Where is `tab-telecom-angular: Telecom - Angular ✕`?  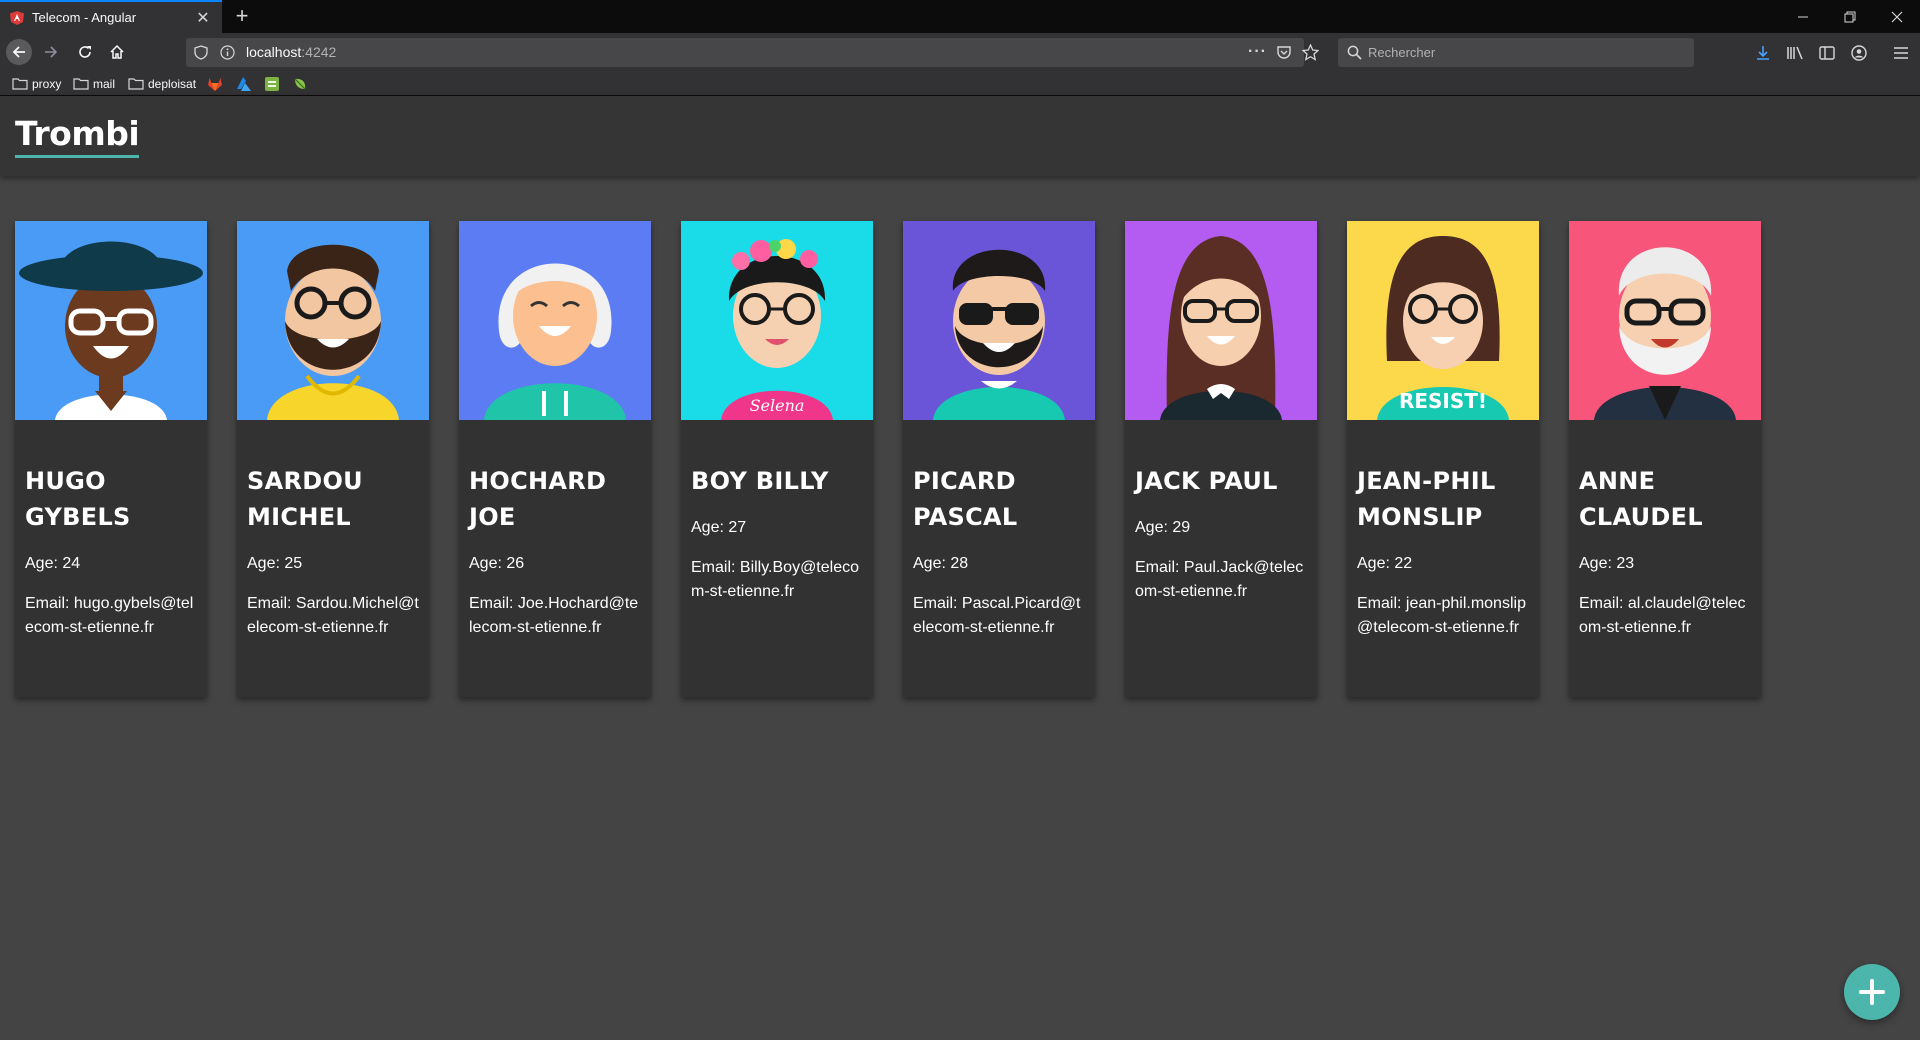 tab-telecom-angular: Telecom - Angular ✕ is located at coordinates (111, 16).